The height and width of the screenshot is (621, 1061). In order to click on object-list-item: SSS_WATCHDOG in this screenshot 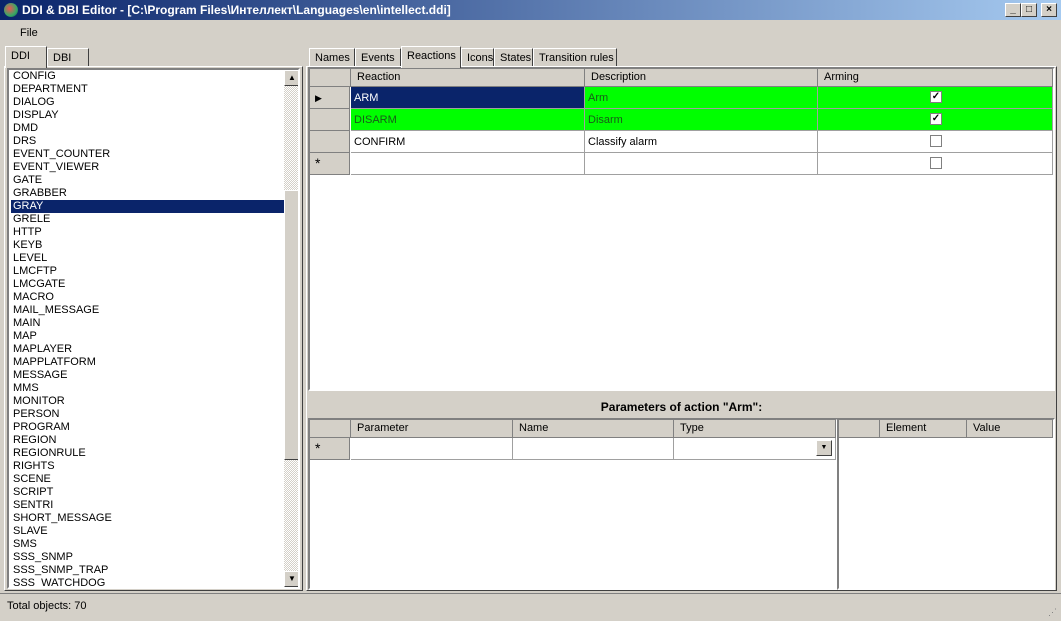, I will do `click(147, 582)`.